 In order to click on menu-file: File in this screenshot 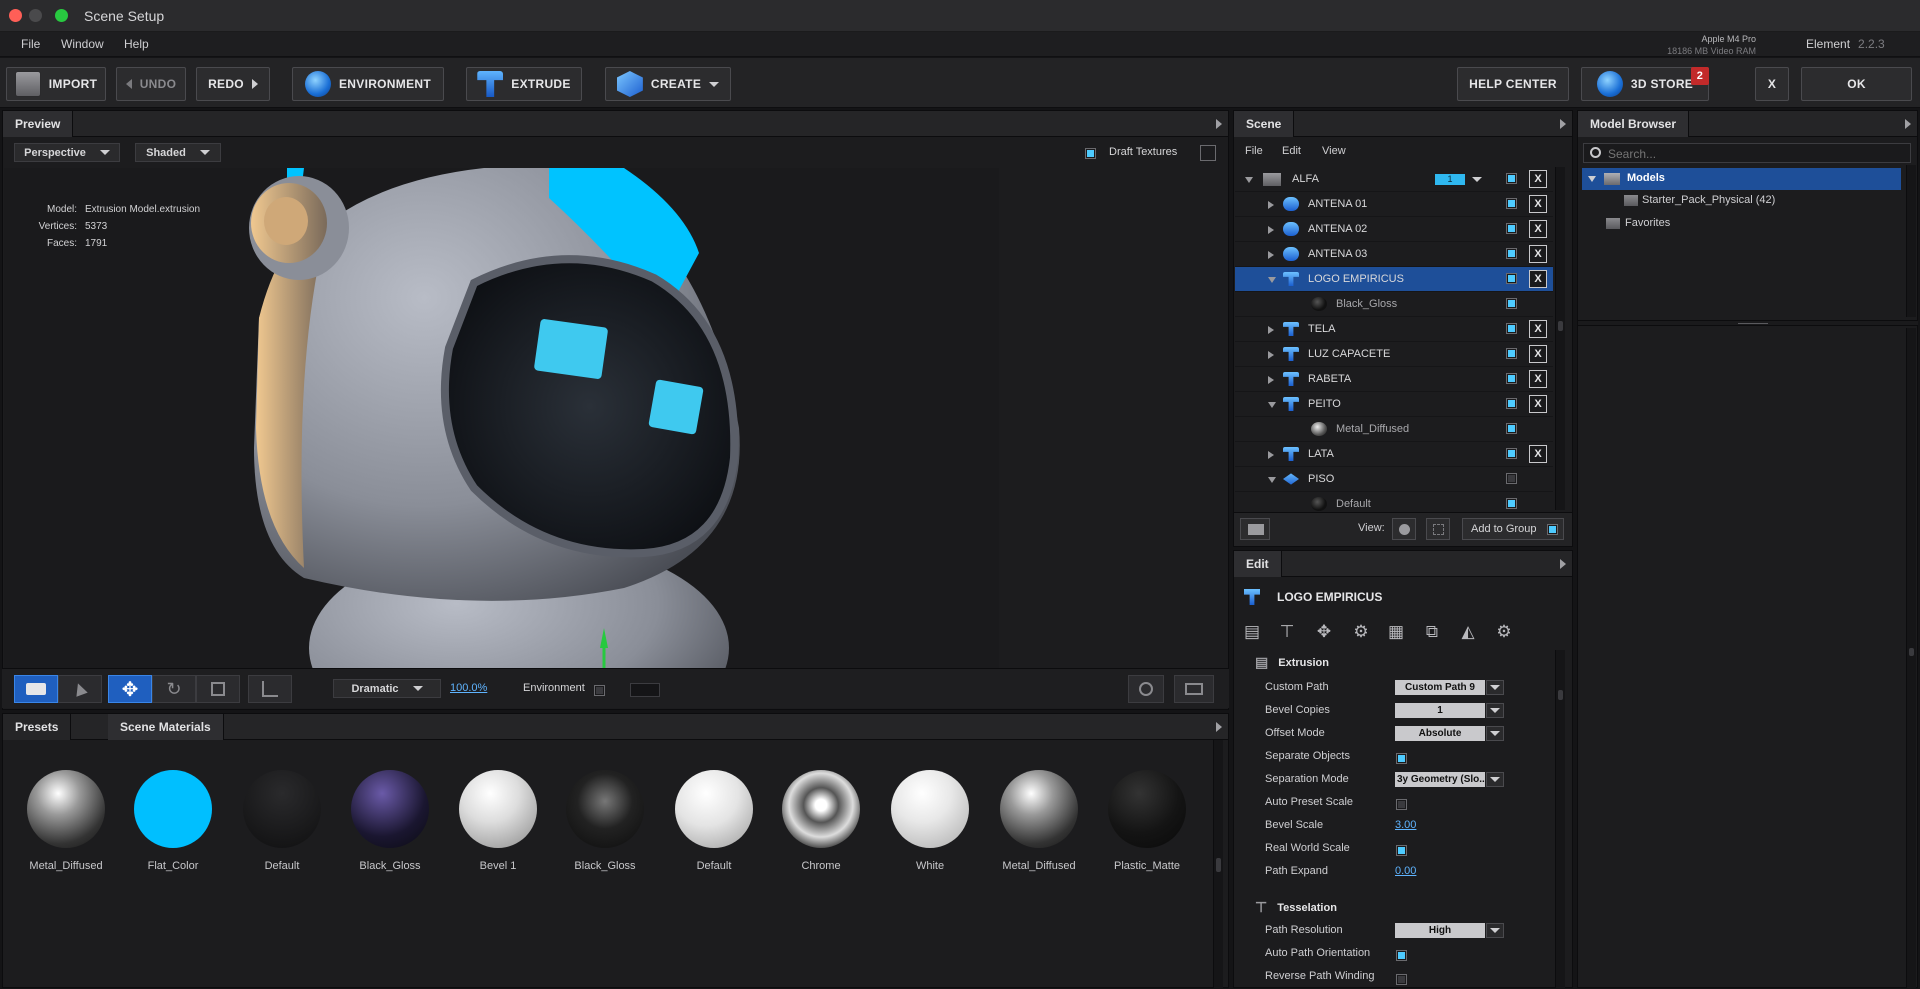, I will do `click(30, 44)`.